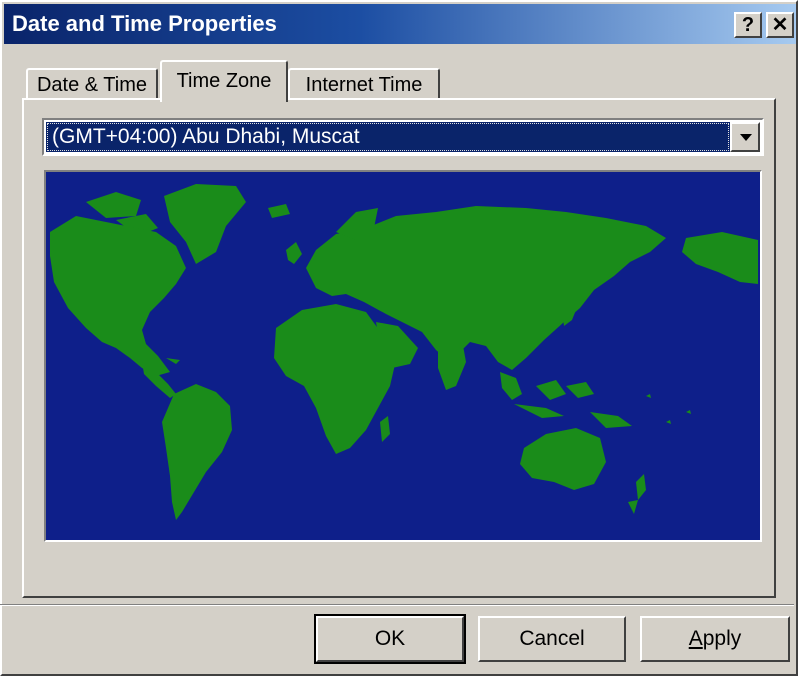  I want to click on apply-mnemonic: A, so click(695, 638).